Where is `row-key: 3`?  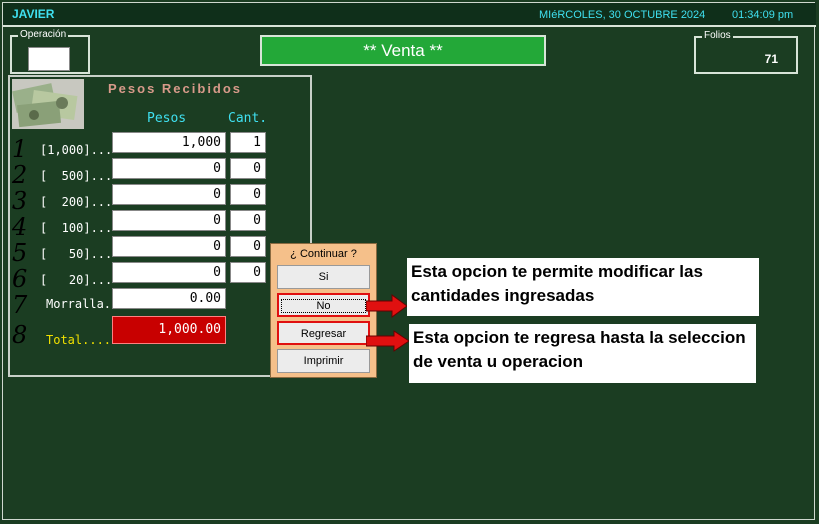
row-key: 3 is located at coordinates (20, 201).